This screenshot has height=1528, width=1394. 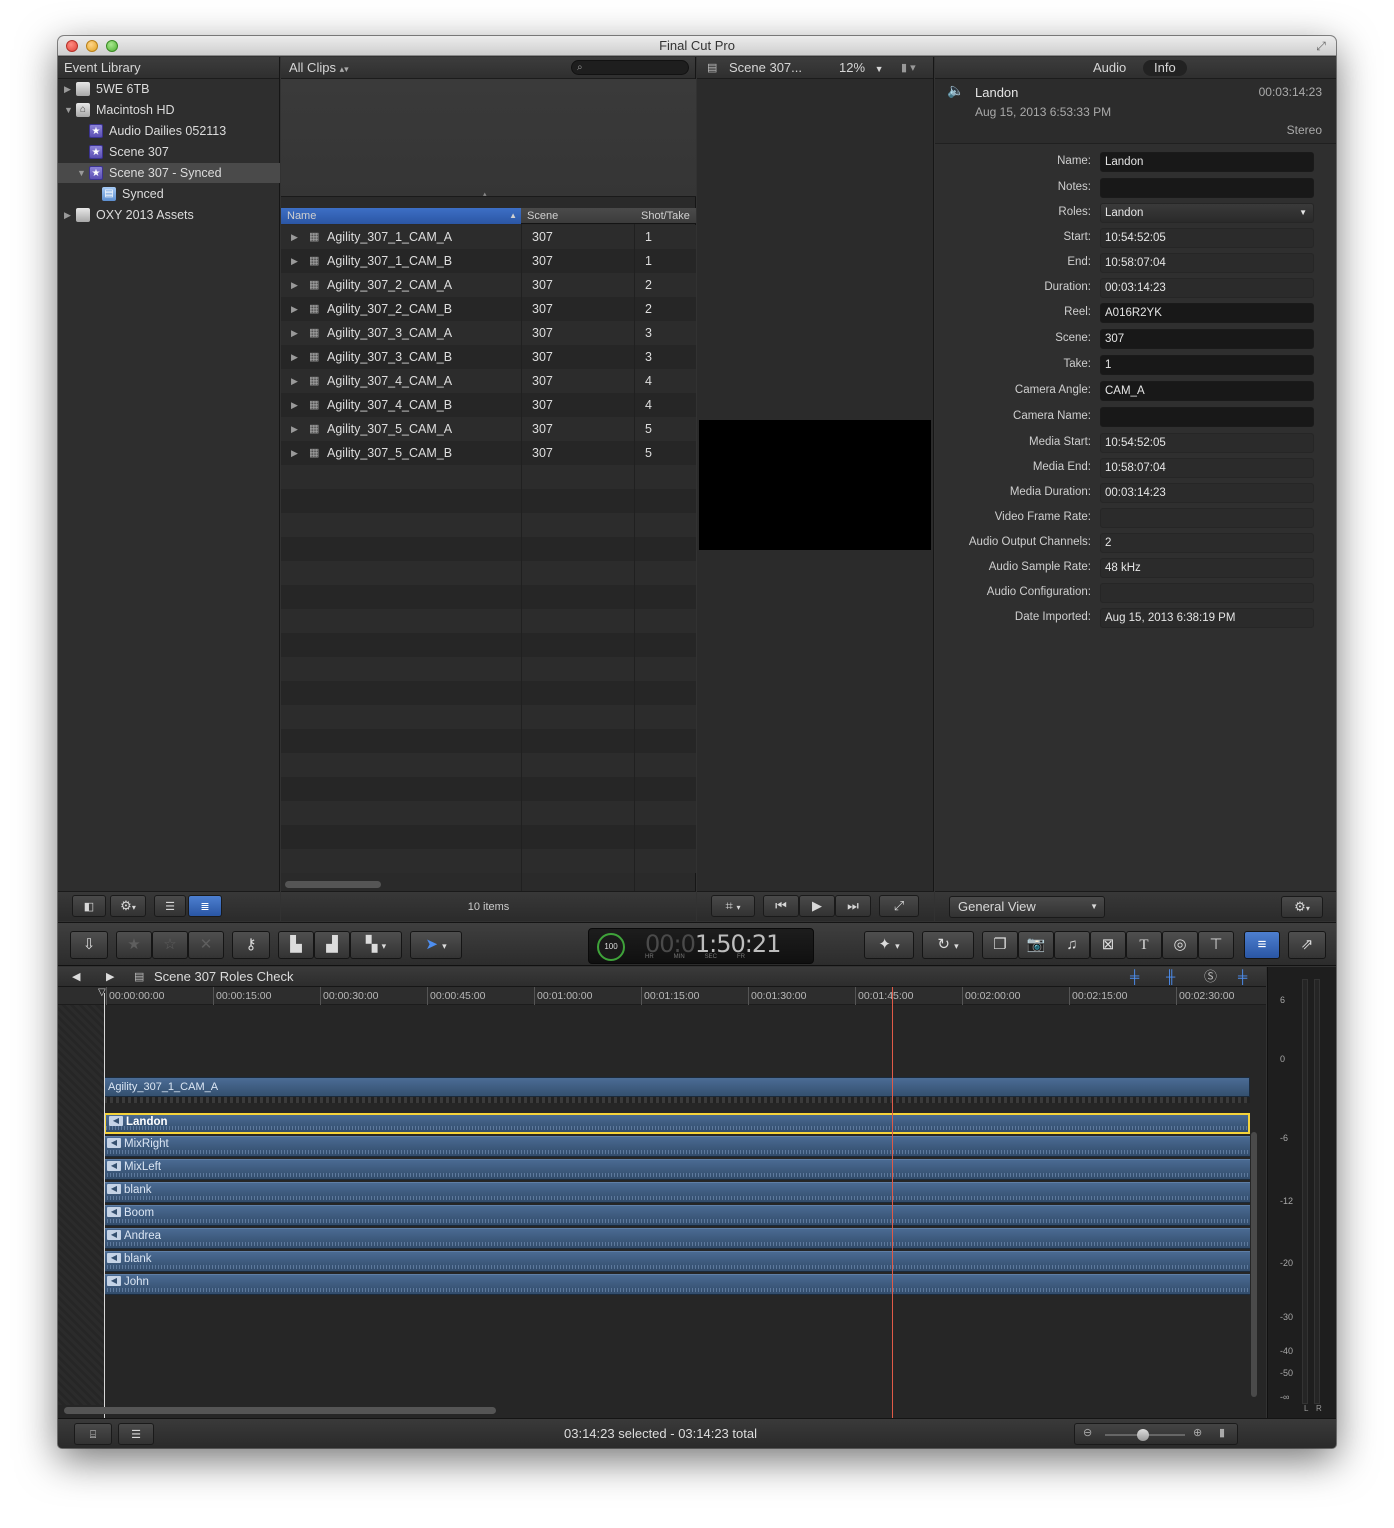 I want to click on column-name: Name ▲, so click(x=401, y=216).